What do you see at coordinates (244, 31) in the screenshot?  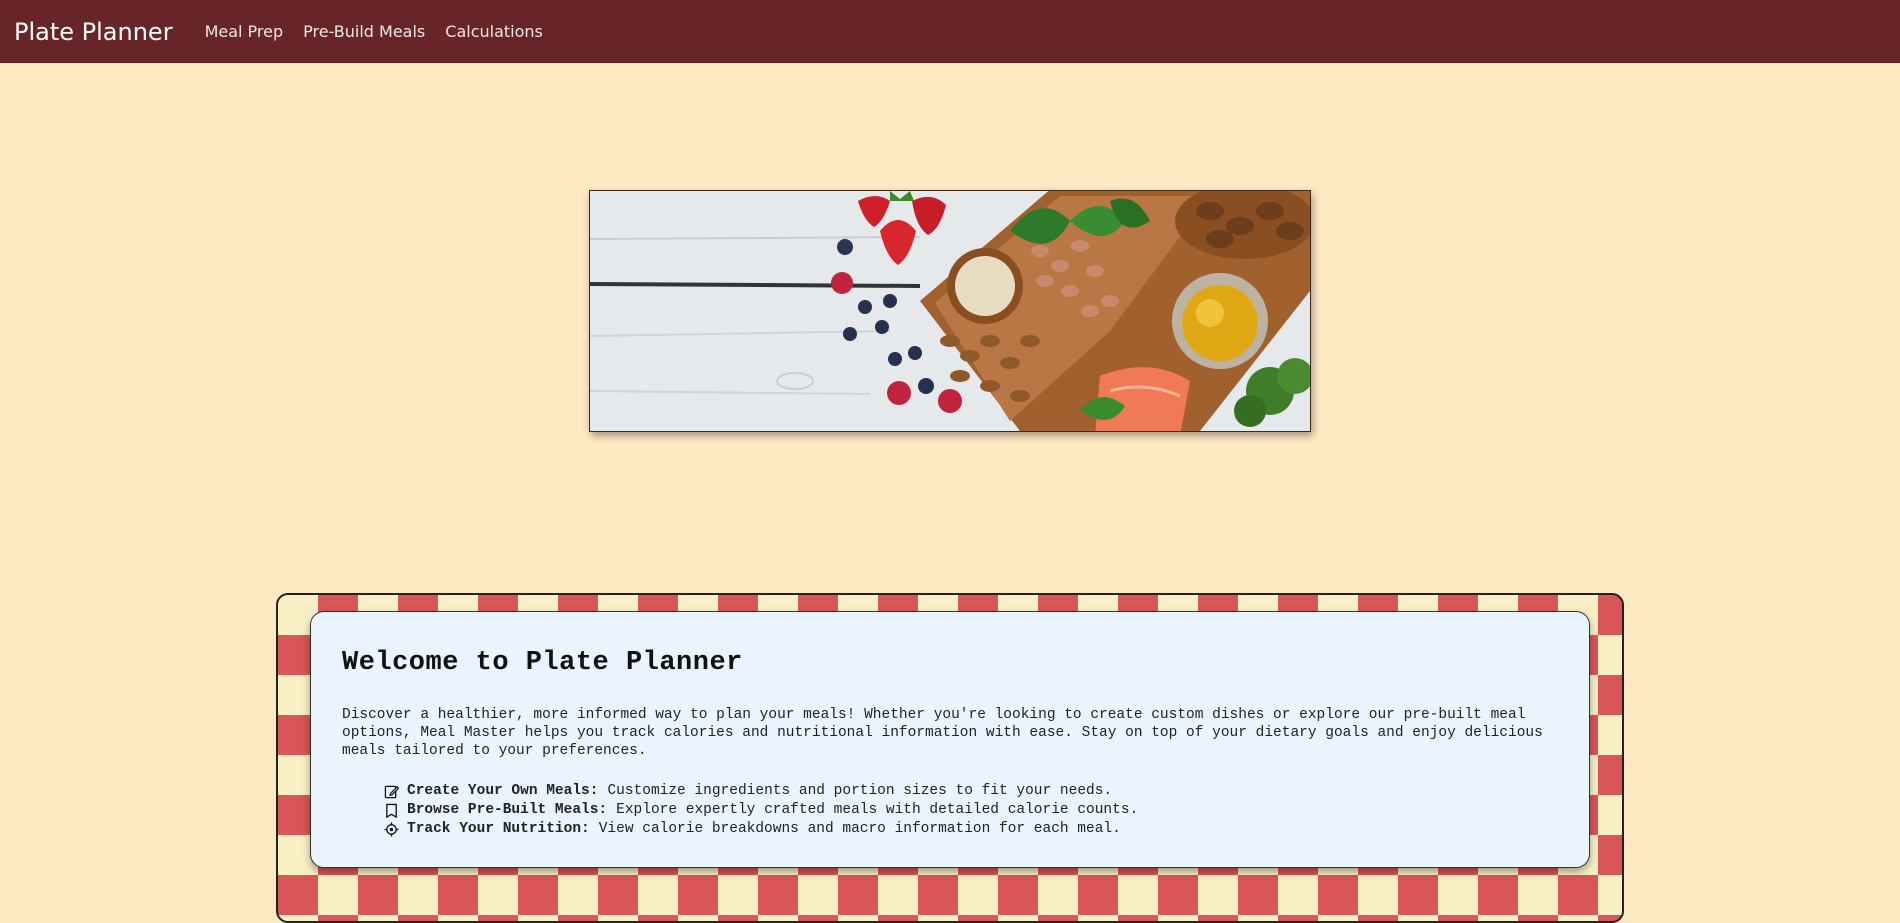 I see `nav-link-meal-prep: Meal Prep` at bounding box center [244, 31].